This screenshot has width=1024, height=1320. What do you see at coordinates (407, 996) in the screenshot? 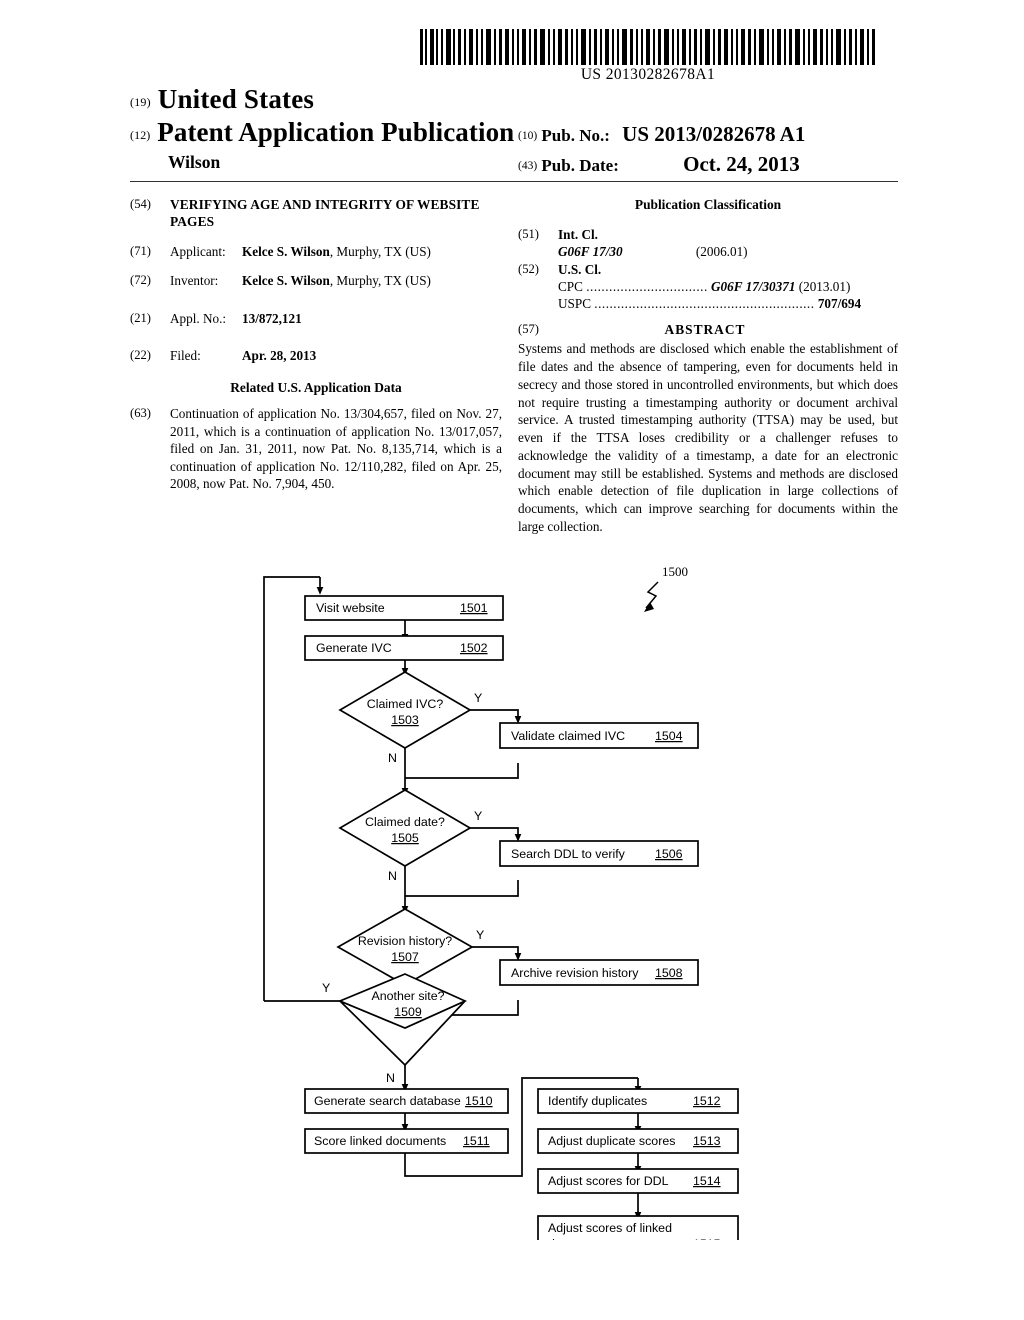
I see `flow-node-1509-label: Another site?` at bounding box center [407, 996].